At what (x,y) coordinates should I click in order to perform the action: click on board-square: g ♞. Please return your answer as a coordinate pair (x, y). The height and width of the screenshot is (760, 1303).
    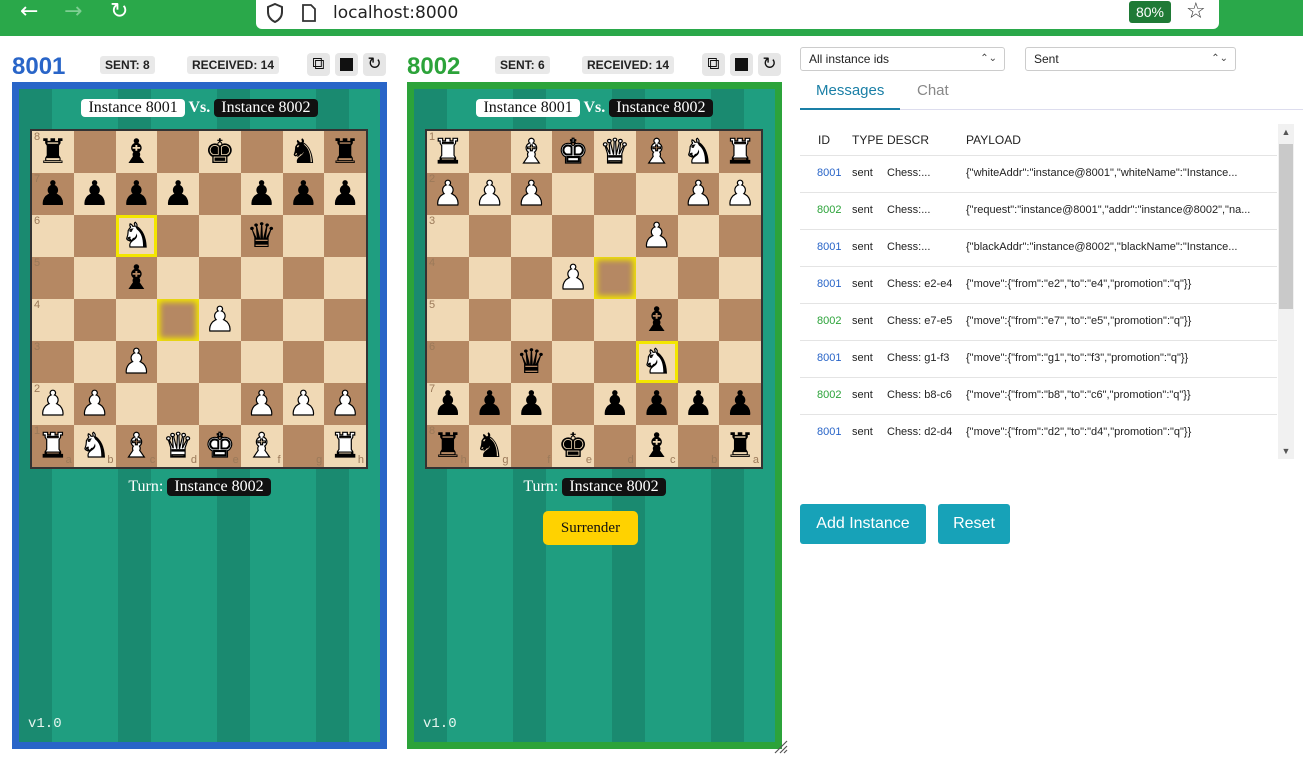
    Looking at the image, I should click on (489, 446).